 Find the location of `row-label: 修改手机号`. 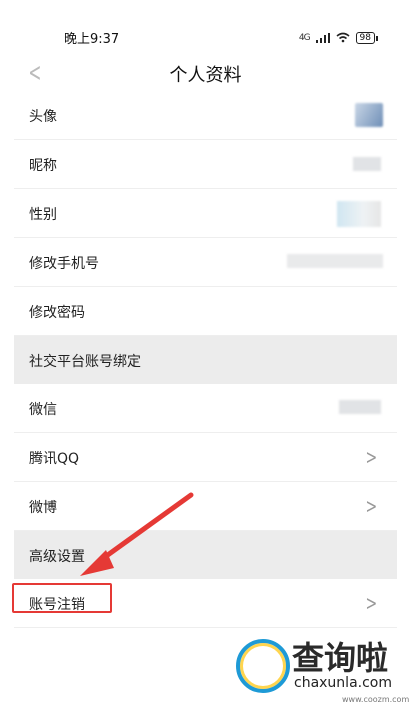

row-label: 修改手机号 is located at coordinates (64, 264).